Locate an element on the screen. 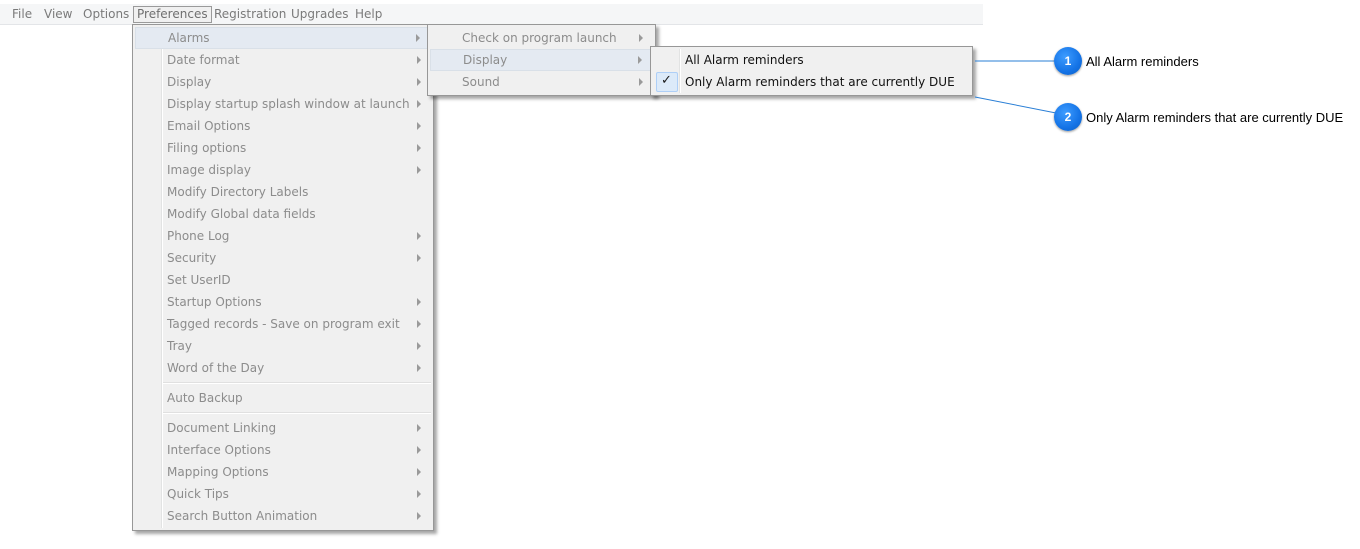 This screenshot has width=1360, height=549. callout-1-text: All Alarm reminders is located at coordinates (1142, 61).